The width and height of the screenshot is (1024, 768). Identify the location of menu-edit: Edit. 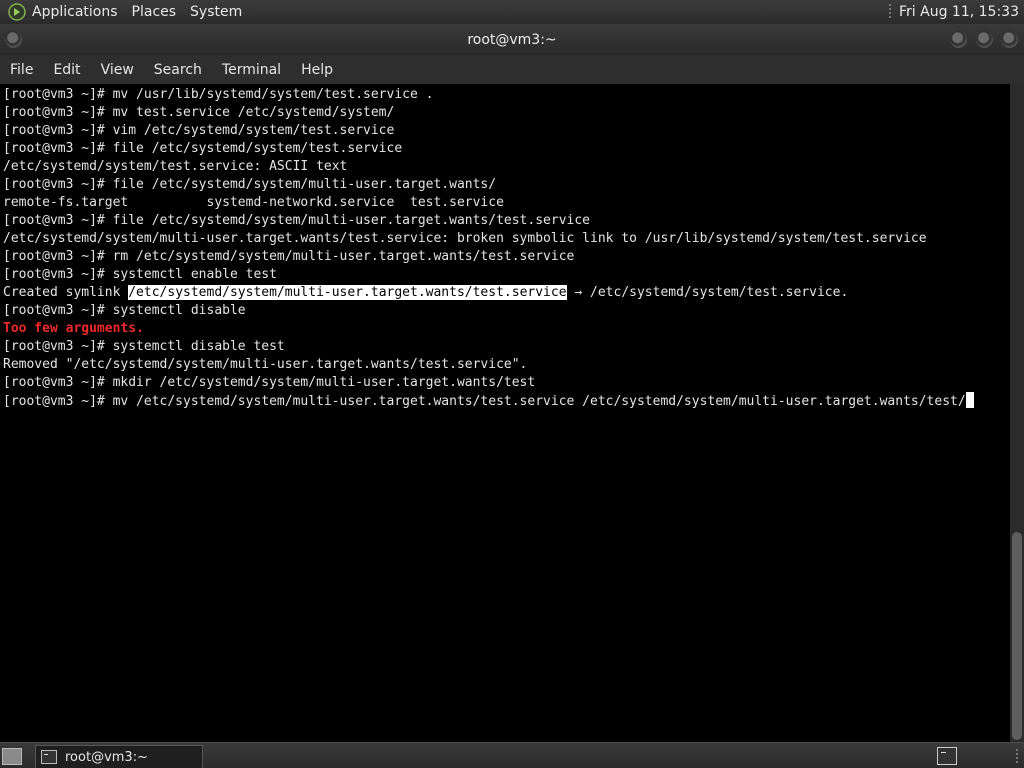
(66, 70).